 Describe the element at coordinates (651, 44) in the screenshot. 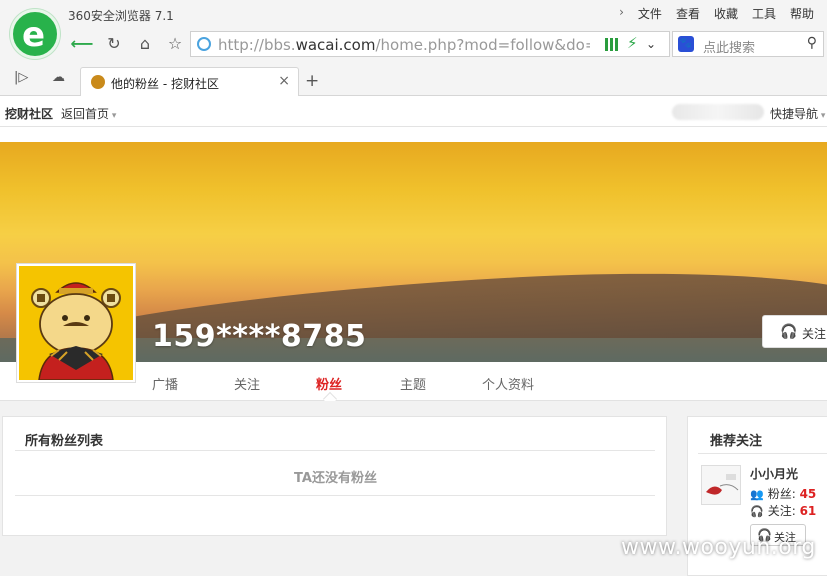

I see `address-dropdown-icon: ⌄` at that location.